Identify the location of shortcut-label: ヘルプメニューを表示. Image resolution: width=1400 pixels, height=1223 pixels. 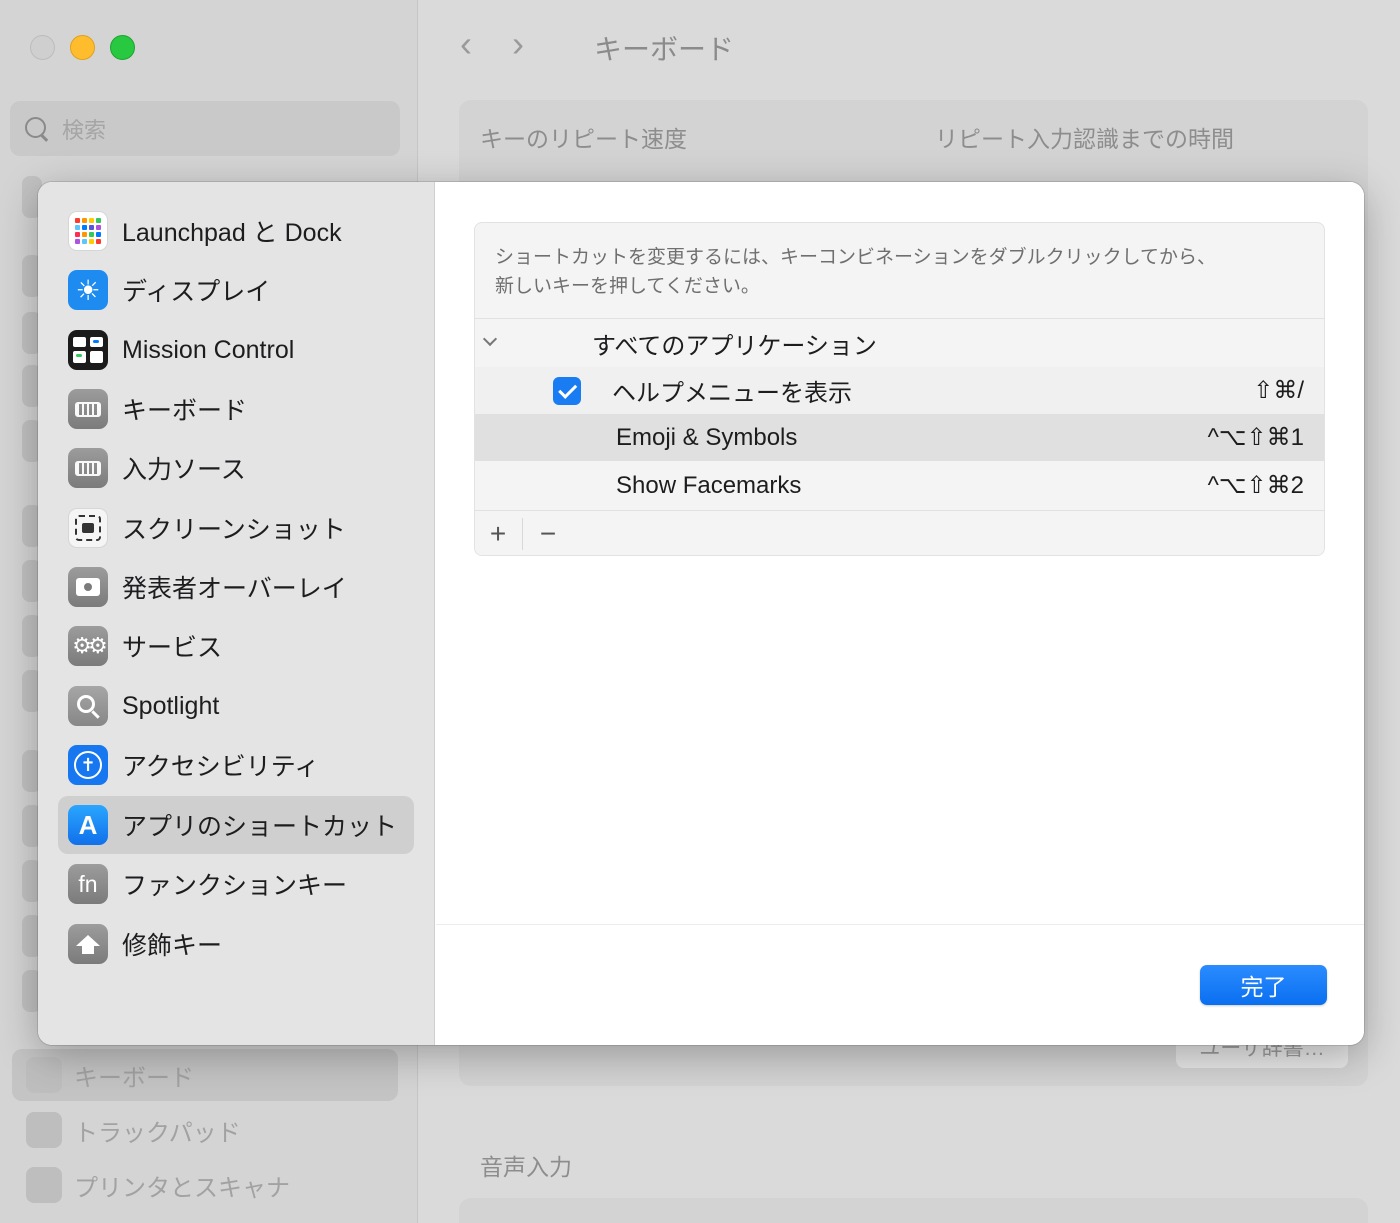
(732, 393).